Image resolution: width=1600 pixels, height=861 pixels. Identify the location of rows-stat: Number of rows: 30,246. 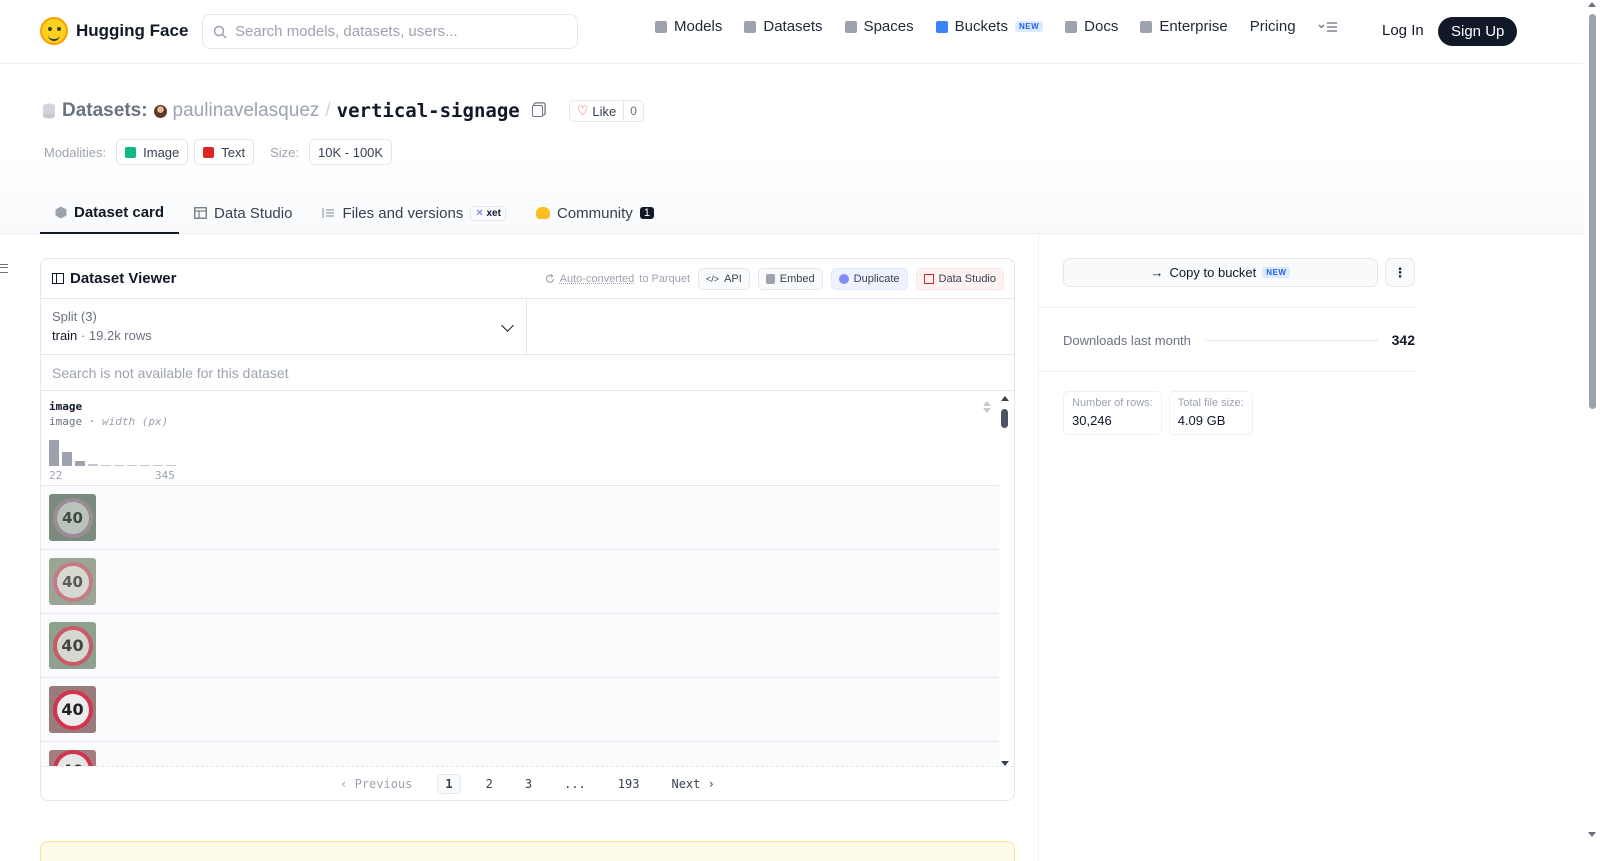
(1112, 413).